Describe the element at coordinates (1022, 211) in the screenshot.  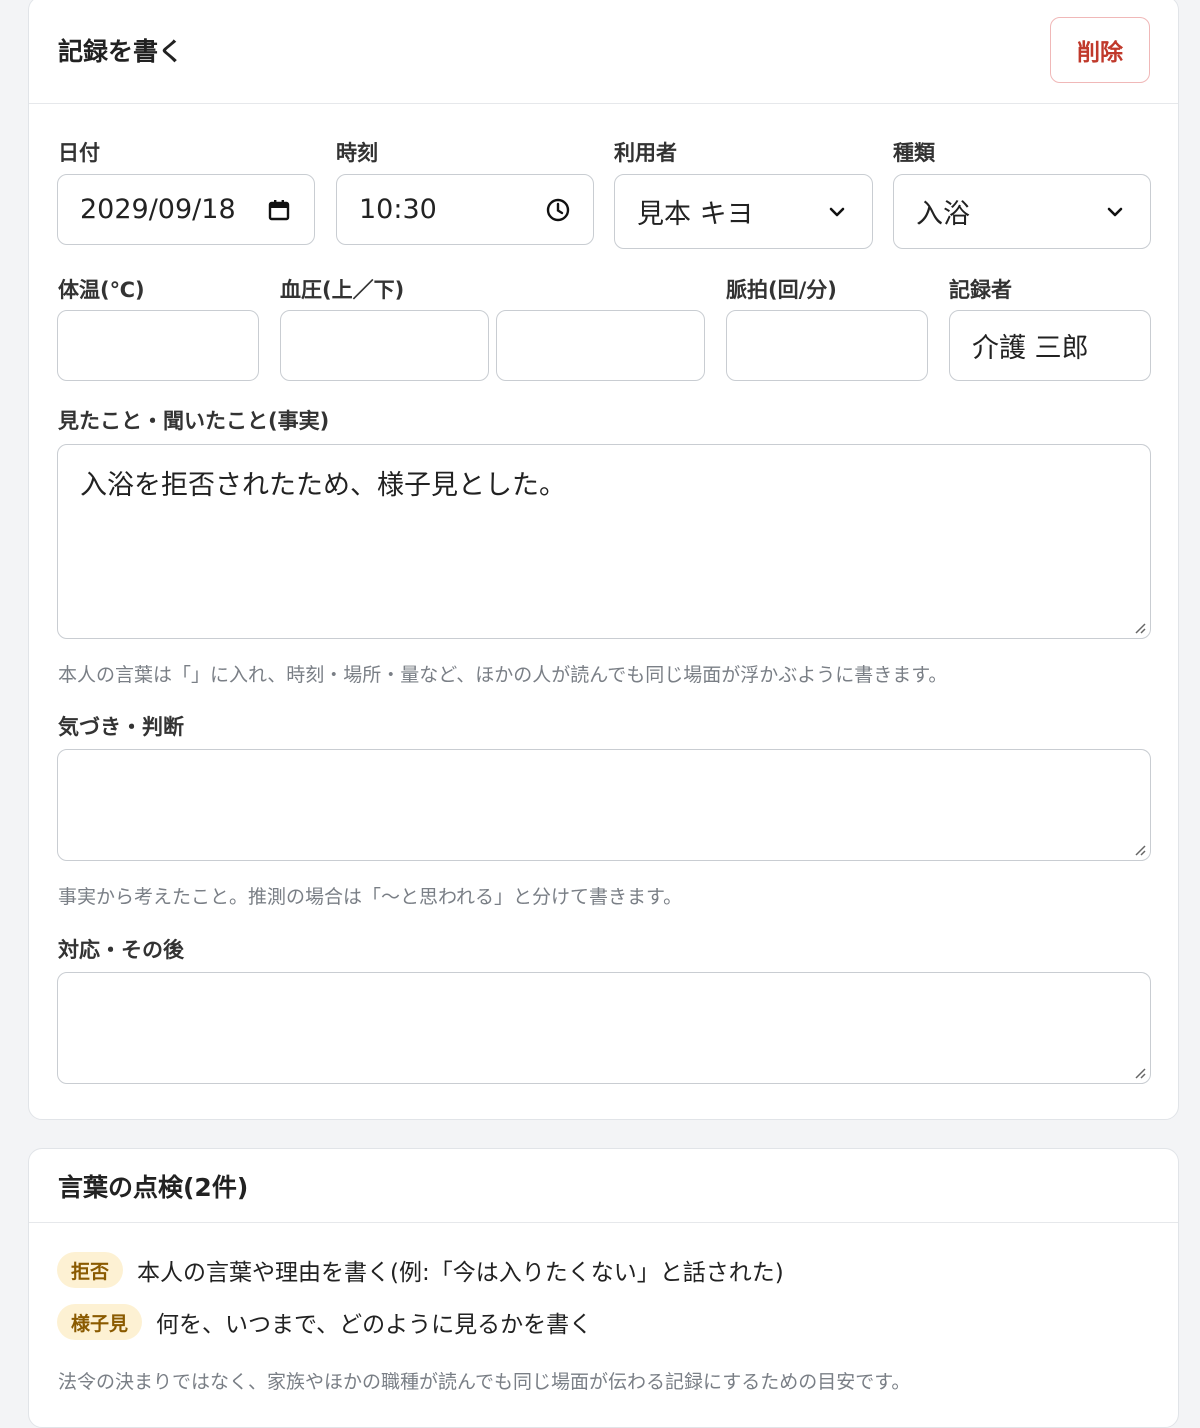
I see `kind-select: 入浴` at that location.